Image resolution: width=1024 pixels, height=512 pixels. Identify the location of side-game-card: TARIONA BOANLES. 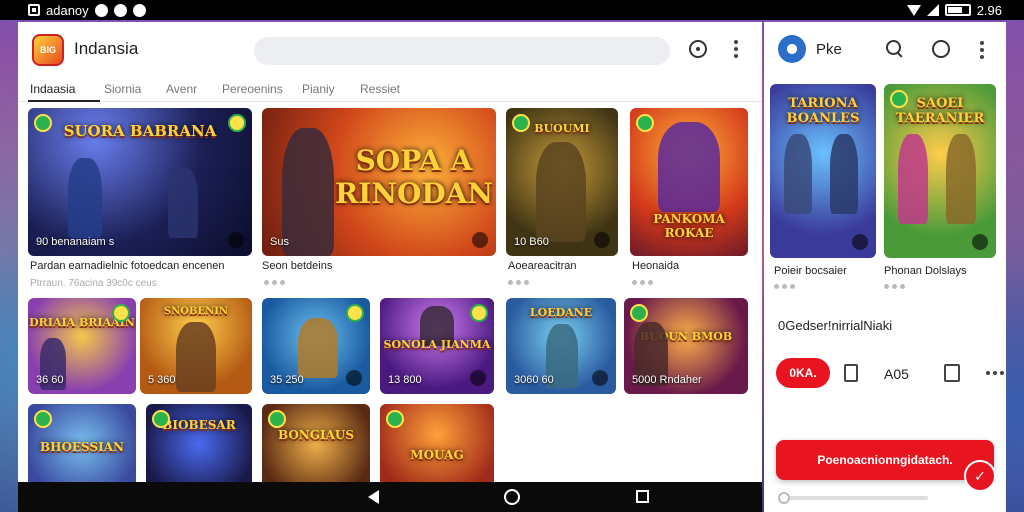
(823, 171).